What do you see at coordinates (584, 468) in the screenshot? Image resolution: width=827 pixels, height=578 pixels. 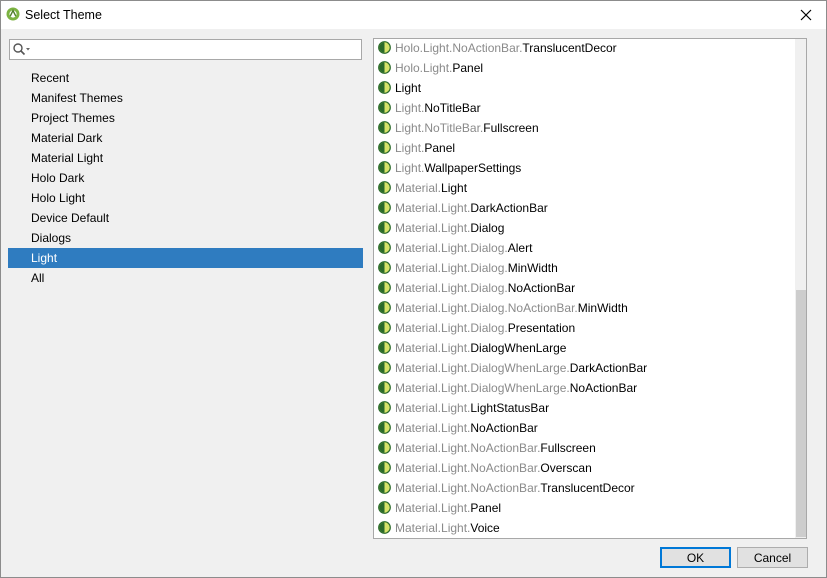 I see `theme-list-item: Material.Light.NoActionBar.Overscan` at bounding box center [584, 468].